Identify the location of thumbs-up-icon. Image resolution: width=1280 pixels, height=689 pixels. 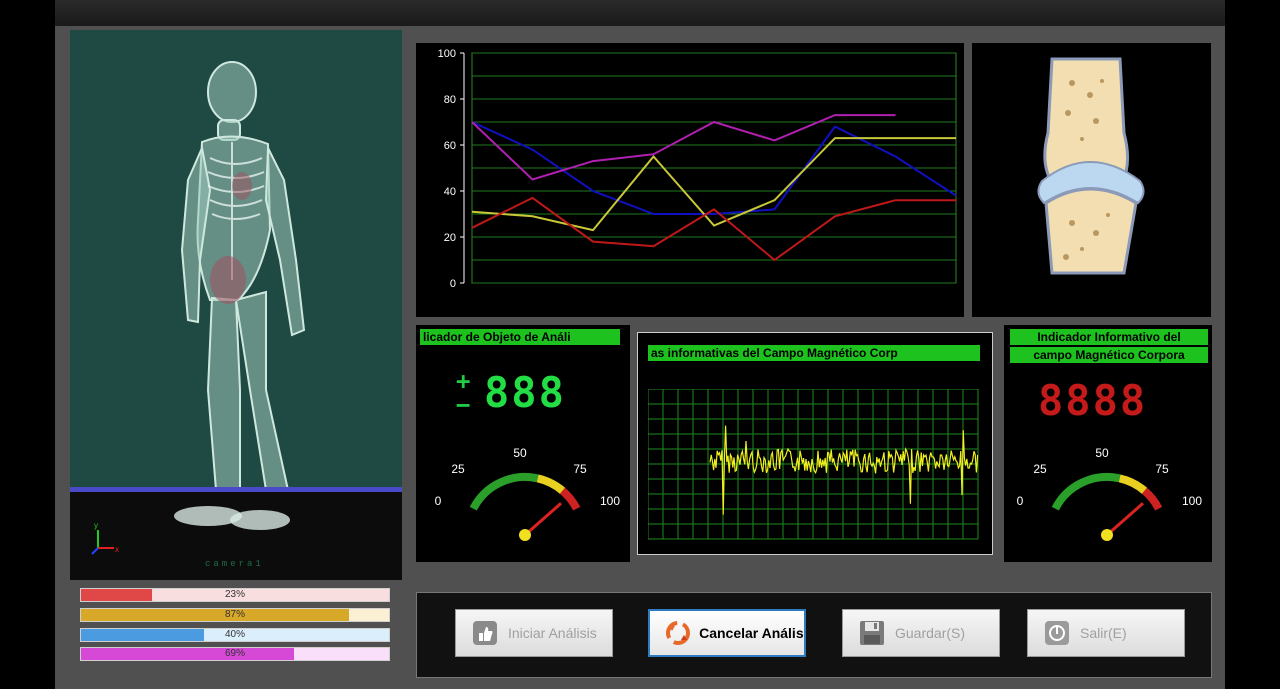
(485, 633).